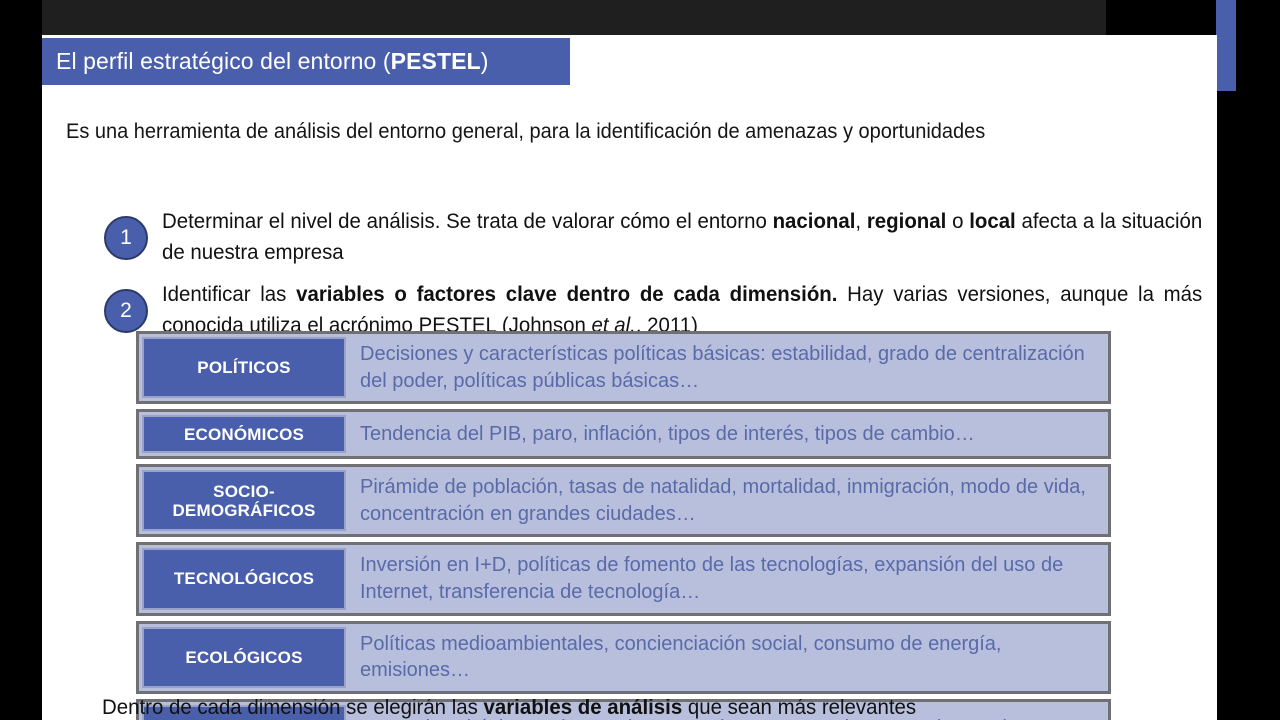 The image size is (1280, 720). Describe the element at coordinates (799, 709) in the screenshot. I see `bottom-suffix: que sean más relevantes` at that location.